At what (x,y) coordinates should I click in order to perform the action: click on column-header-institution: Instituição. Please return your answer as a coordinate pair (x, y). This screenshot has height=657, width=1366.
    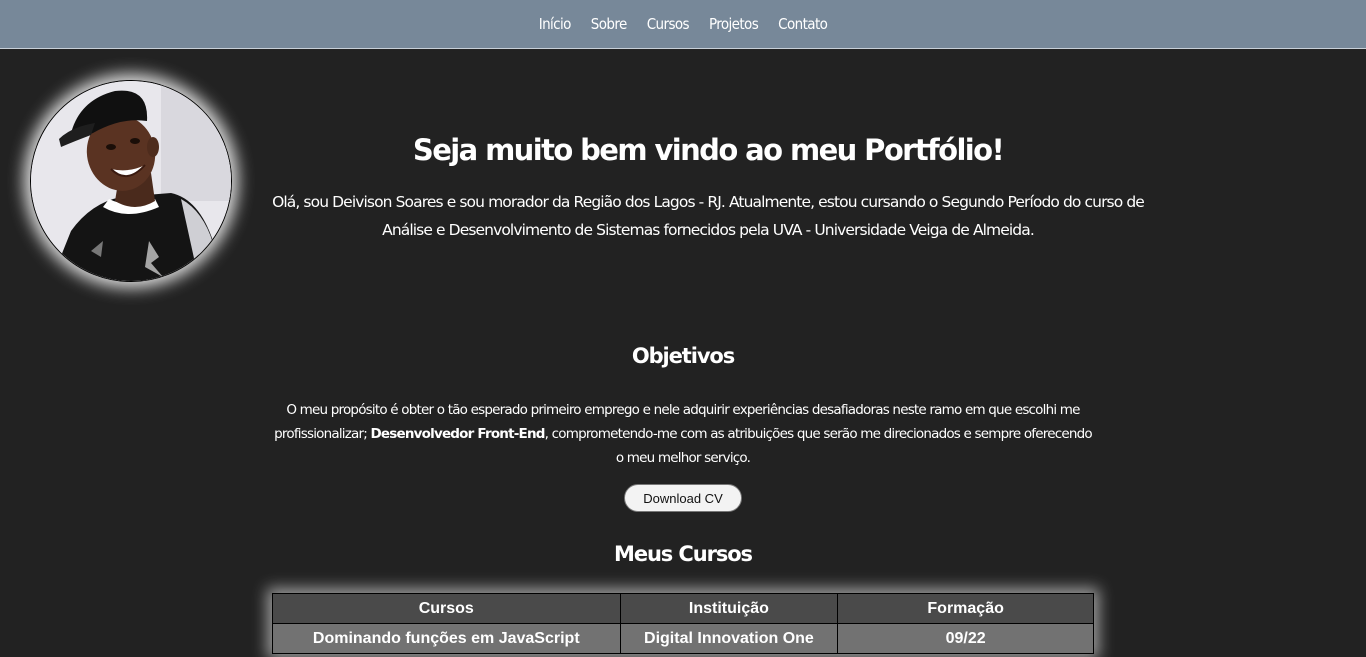
    Looking at the image, I should click on (729, 608).